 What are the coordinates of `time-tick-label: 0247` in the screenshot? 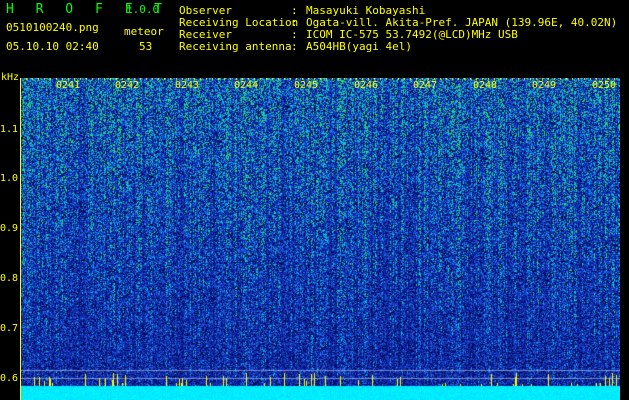 It's located at (425, 85).